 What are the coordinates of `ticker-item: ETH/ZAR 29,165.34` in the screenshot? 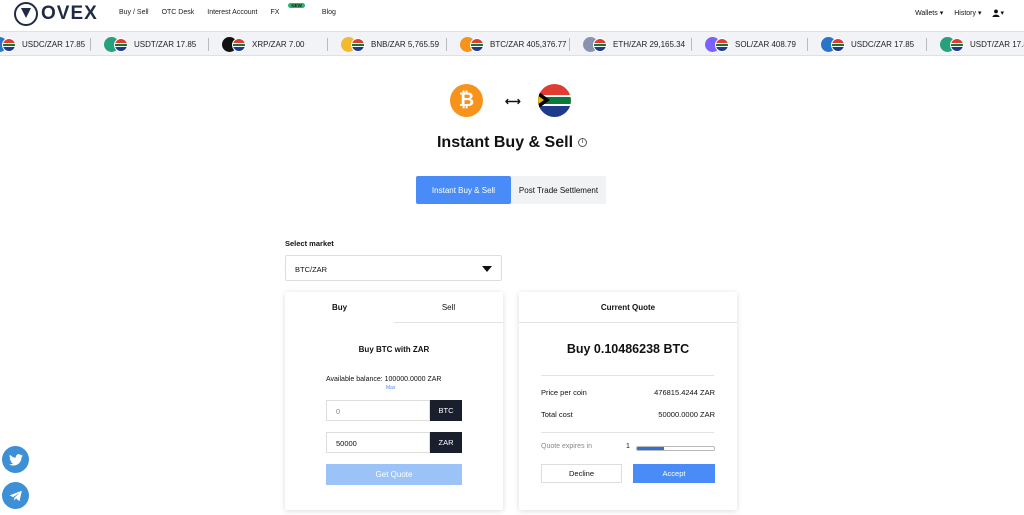 It's located at (634, 44).